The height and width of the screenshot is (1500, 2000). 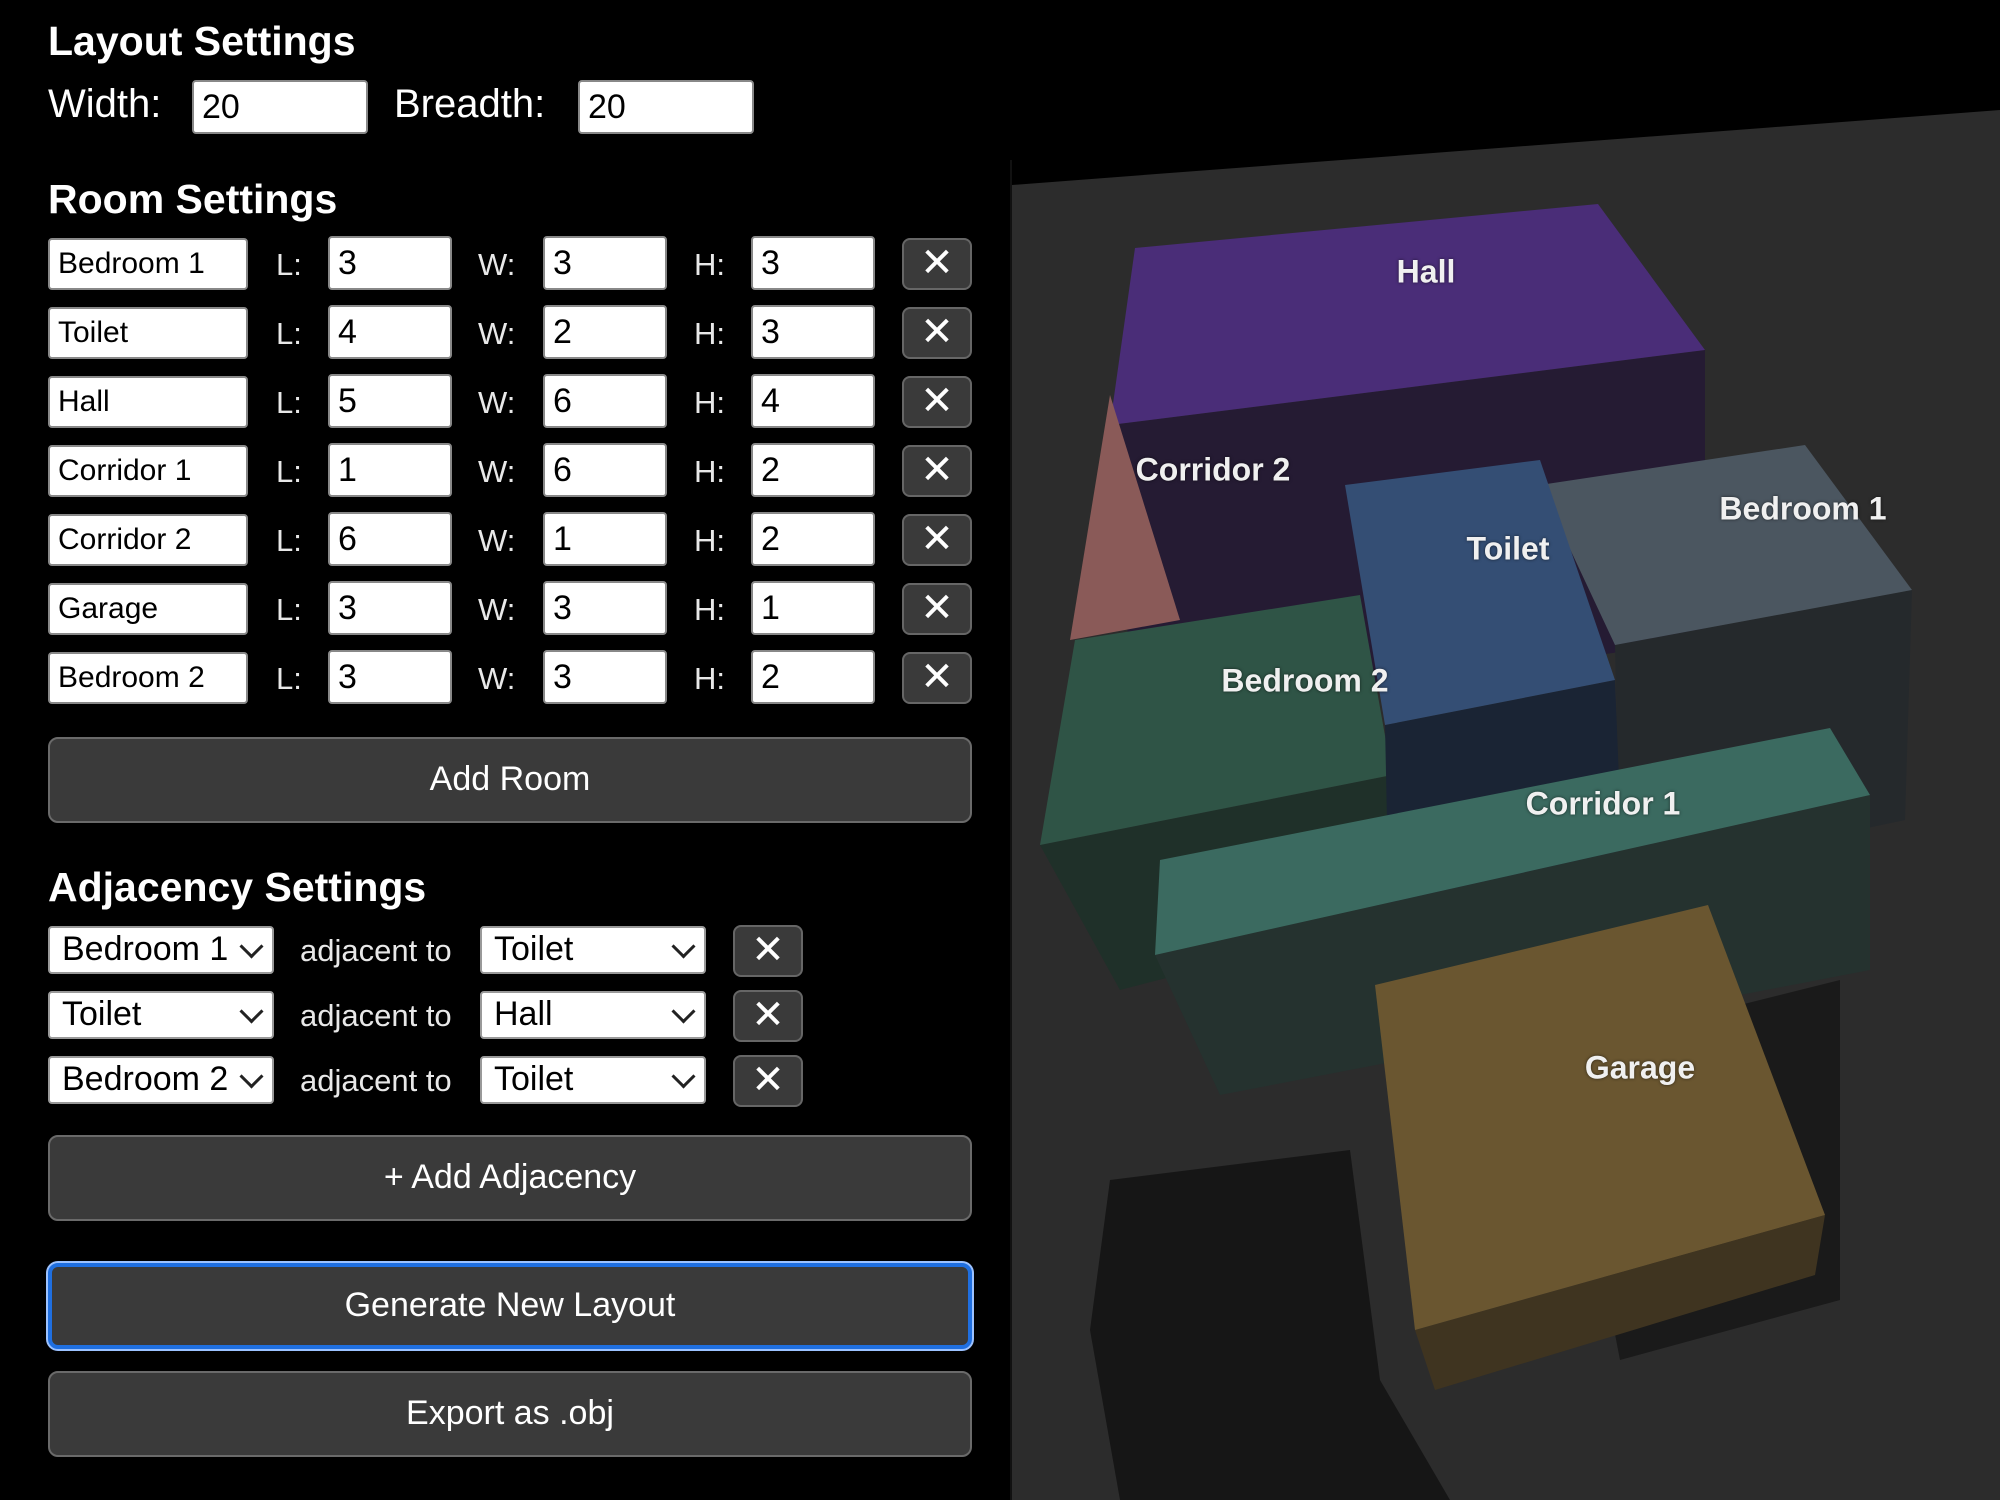 I want to click on adjacency-from-select: Bedroom 1, so click(x=161, y=950).